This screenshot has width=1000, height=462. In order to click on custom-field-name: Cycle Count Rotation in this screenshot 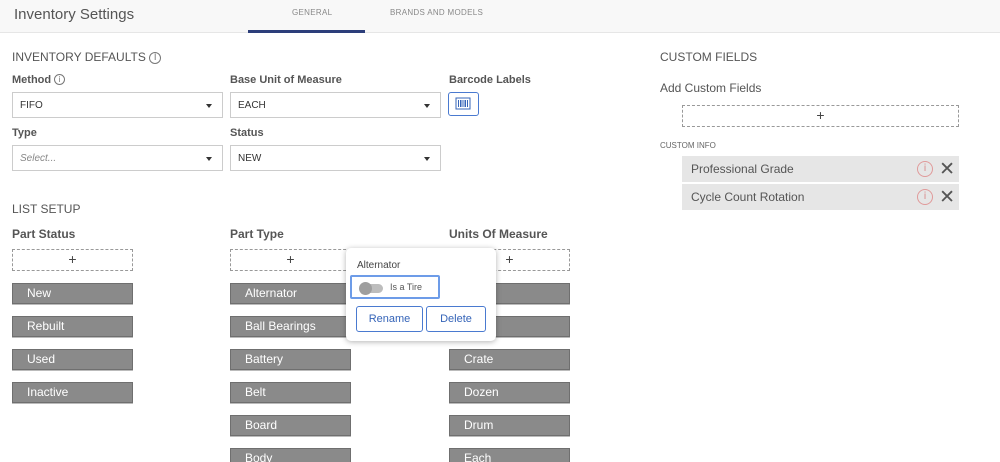, I will do `click(748, 197)`.